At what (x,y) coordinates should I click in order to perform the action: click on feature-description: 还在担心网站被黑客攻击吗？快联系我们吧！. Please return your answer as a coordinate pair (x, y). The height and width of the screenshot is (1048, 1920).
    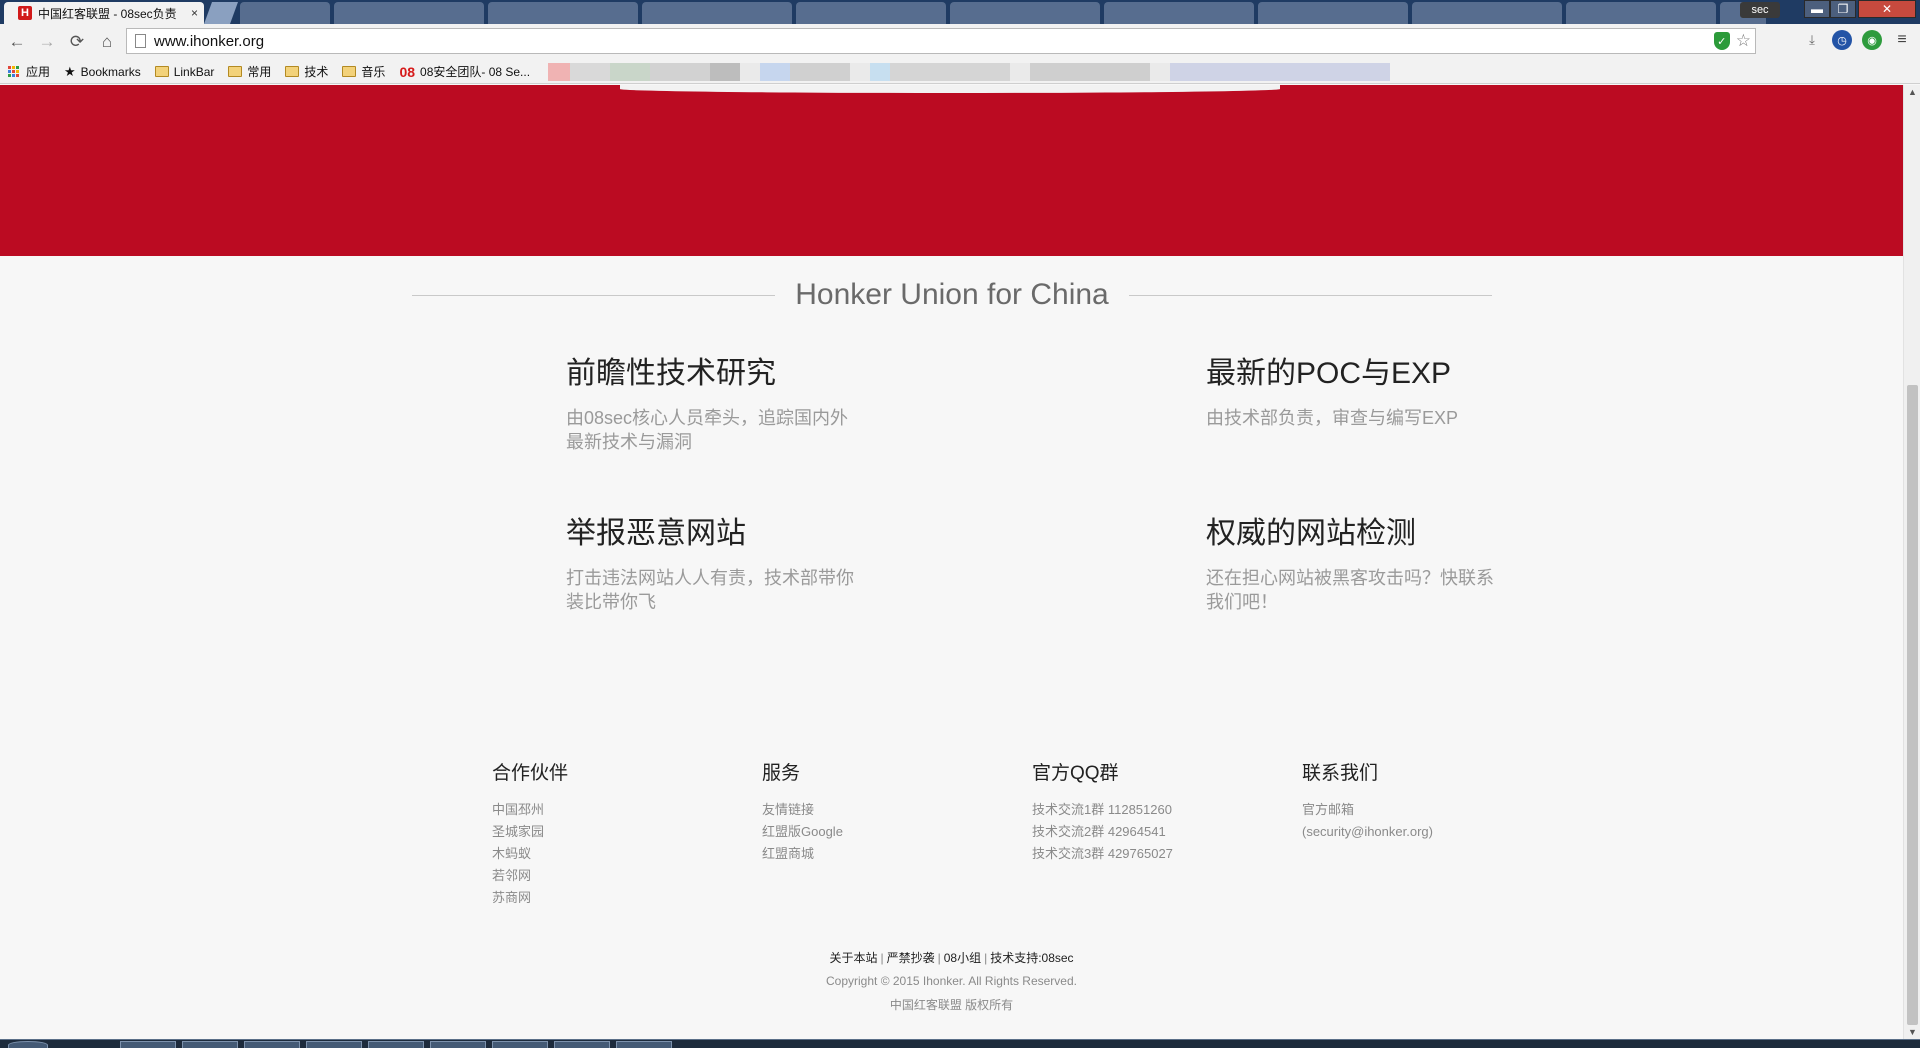
    Looking at the image, I should click on (1350, 590).